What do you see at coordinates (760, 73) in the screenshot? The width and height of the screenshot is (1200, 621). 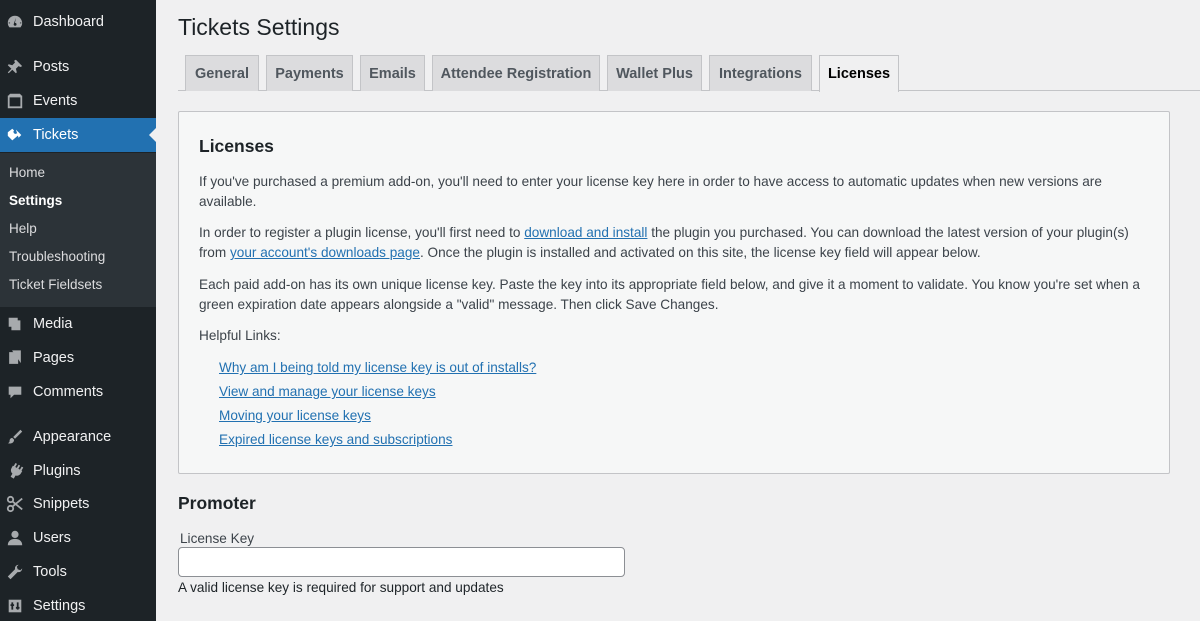 I see `tab-integrations: Integrations` at bounding box center [760, 73].